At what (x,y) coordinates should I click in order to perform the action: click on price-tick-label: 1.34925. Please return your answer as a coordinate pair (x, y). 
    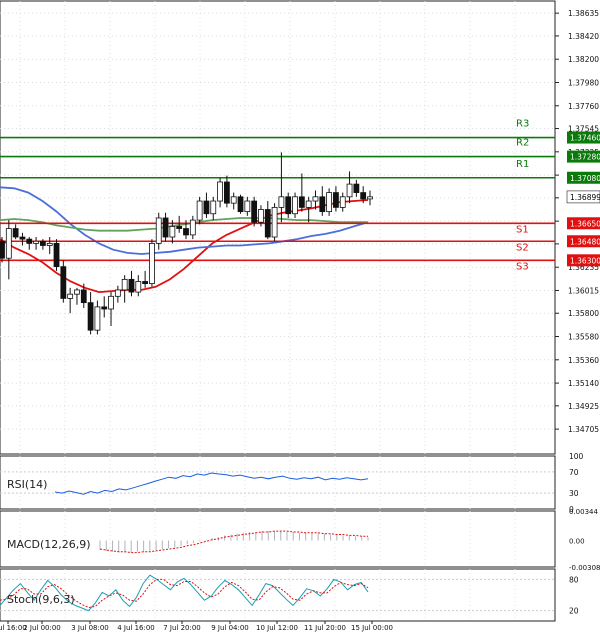
    Looking at the image, I should click on (583, 406).